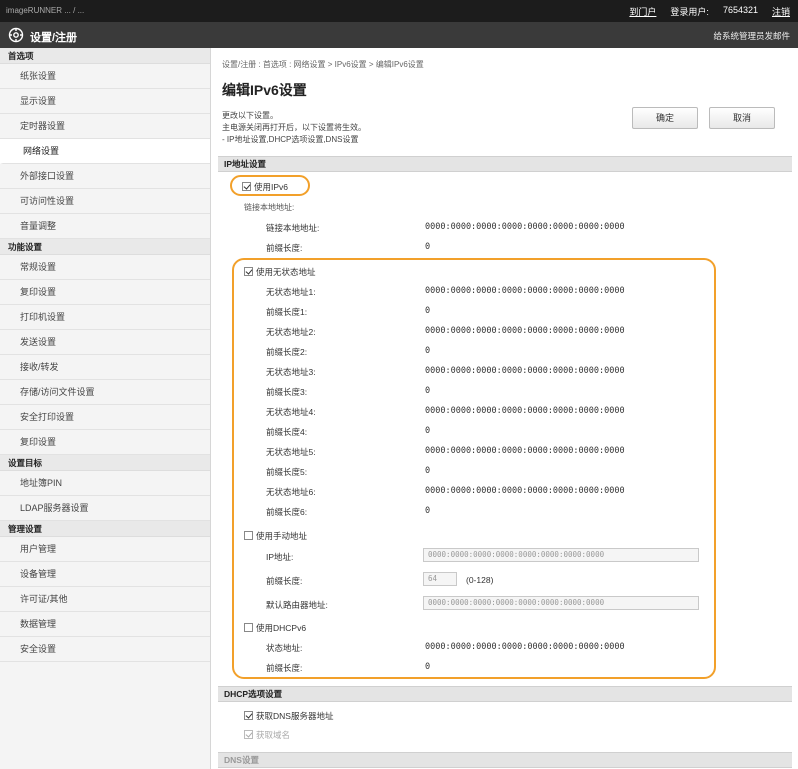  What do you see at coordinates (740, 10) in the screenshot?
I see `login-user-id: 7654321` at bounding box center [740, 10].